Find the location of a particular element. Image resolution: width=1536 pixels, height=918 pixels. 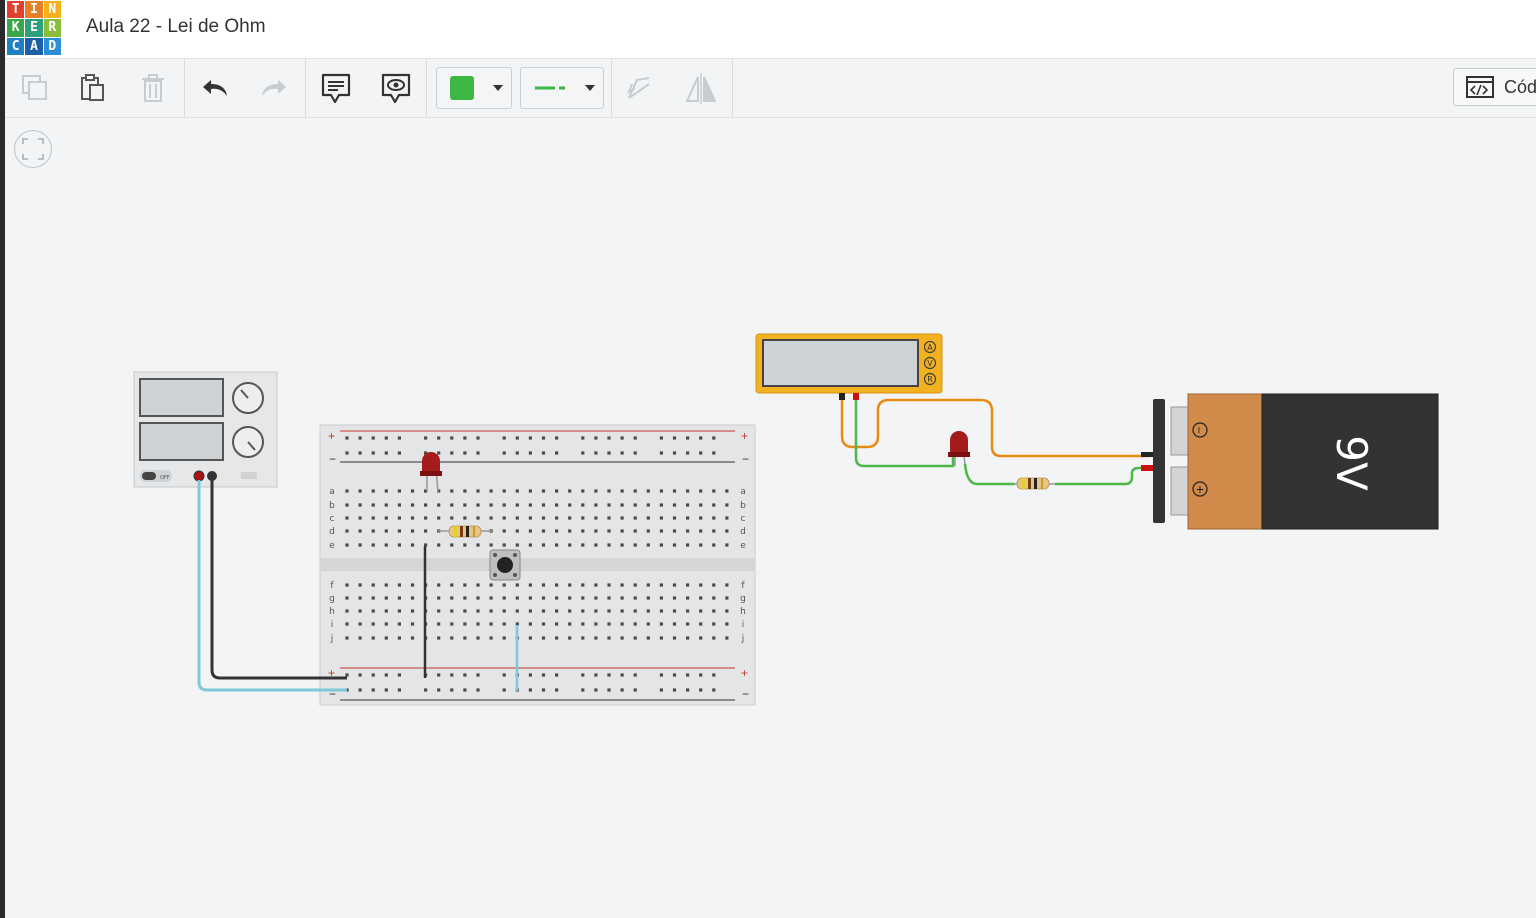

color-swatch is located at coordinates (462, 88).